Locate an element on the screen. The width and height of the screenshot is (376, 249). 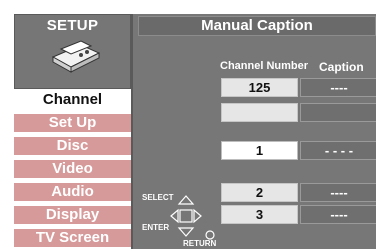
setup-title: SETUP is located at coordinates (72, 25).